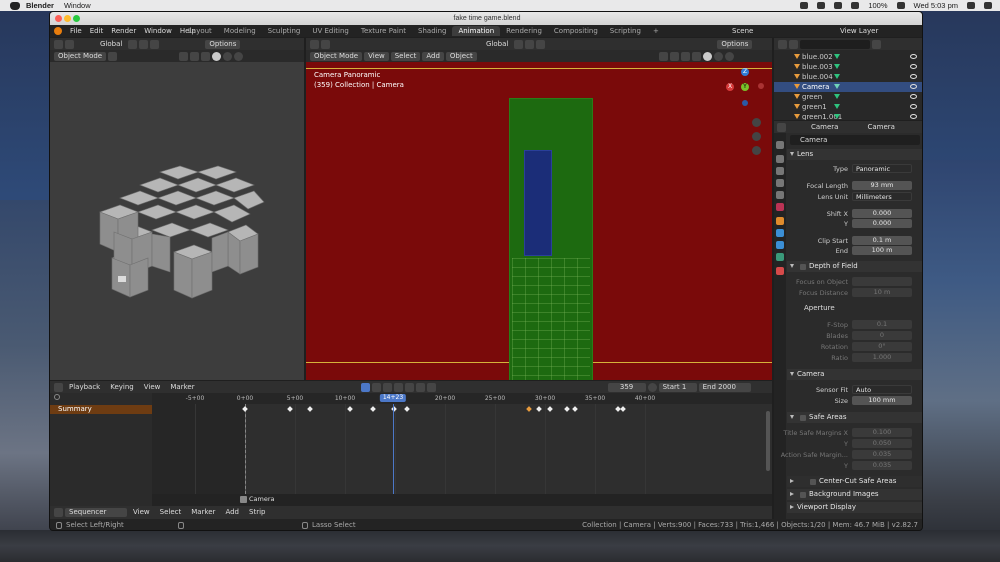 The image size is (1000, 562). Describe the element at coordinates (656, 31) in the screenshot. I see `add-workspace-button: +` at that location.